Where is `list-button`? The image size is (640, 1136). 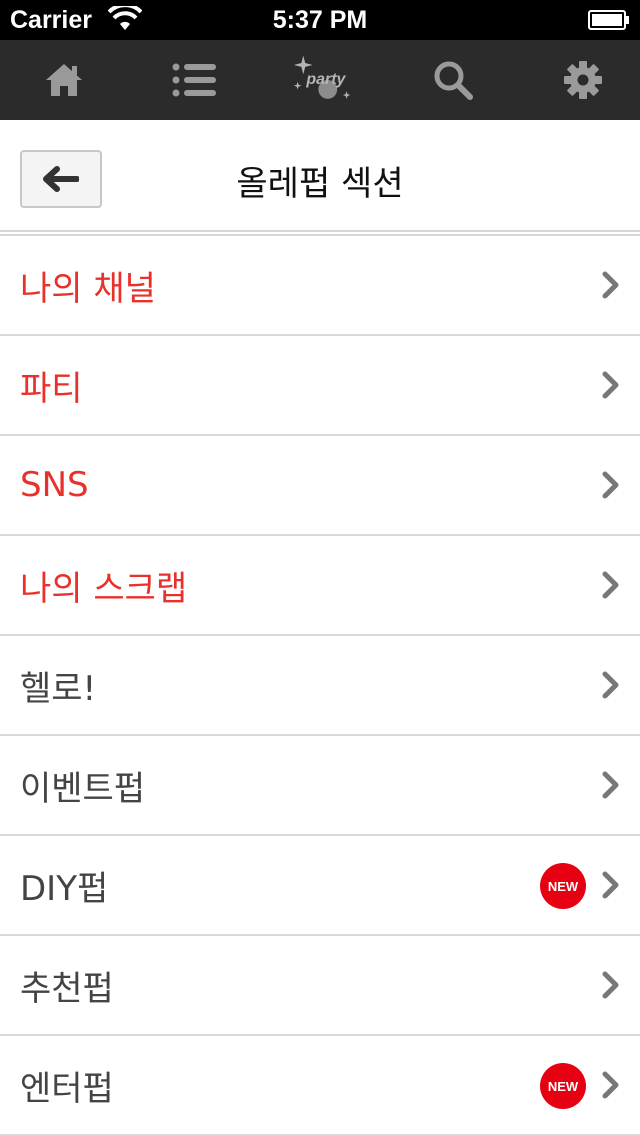
list-button is located at coordinates (194, 80).